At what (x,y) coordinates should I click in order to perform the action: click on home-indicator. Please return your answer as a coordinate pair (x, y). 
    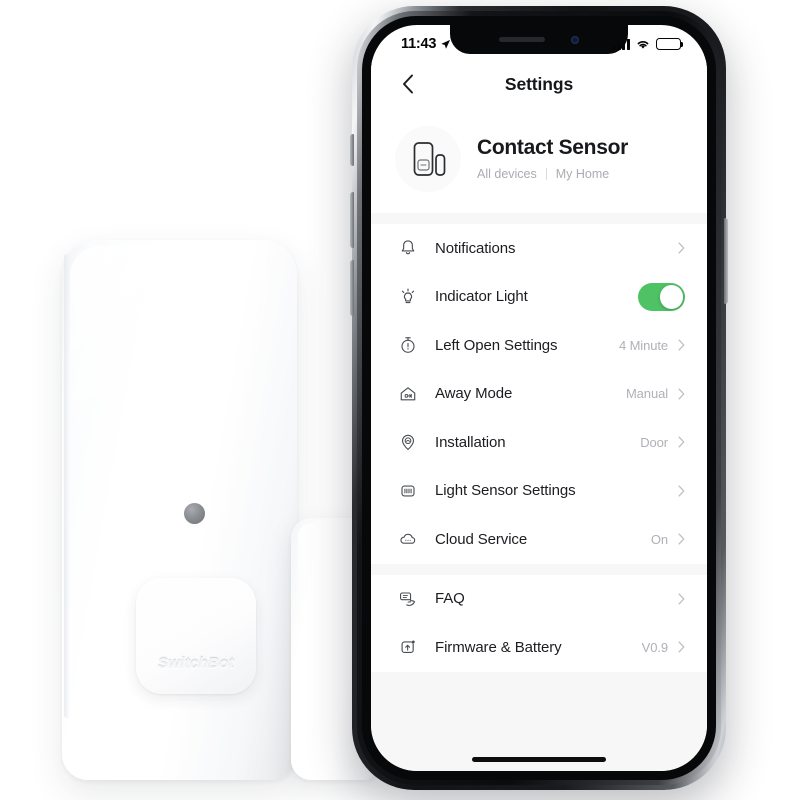
    Looking at the image, I should click on (539, 759).